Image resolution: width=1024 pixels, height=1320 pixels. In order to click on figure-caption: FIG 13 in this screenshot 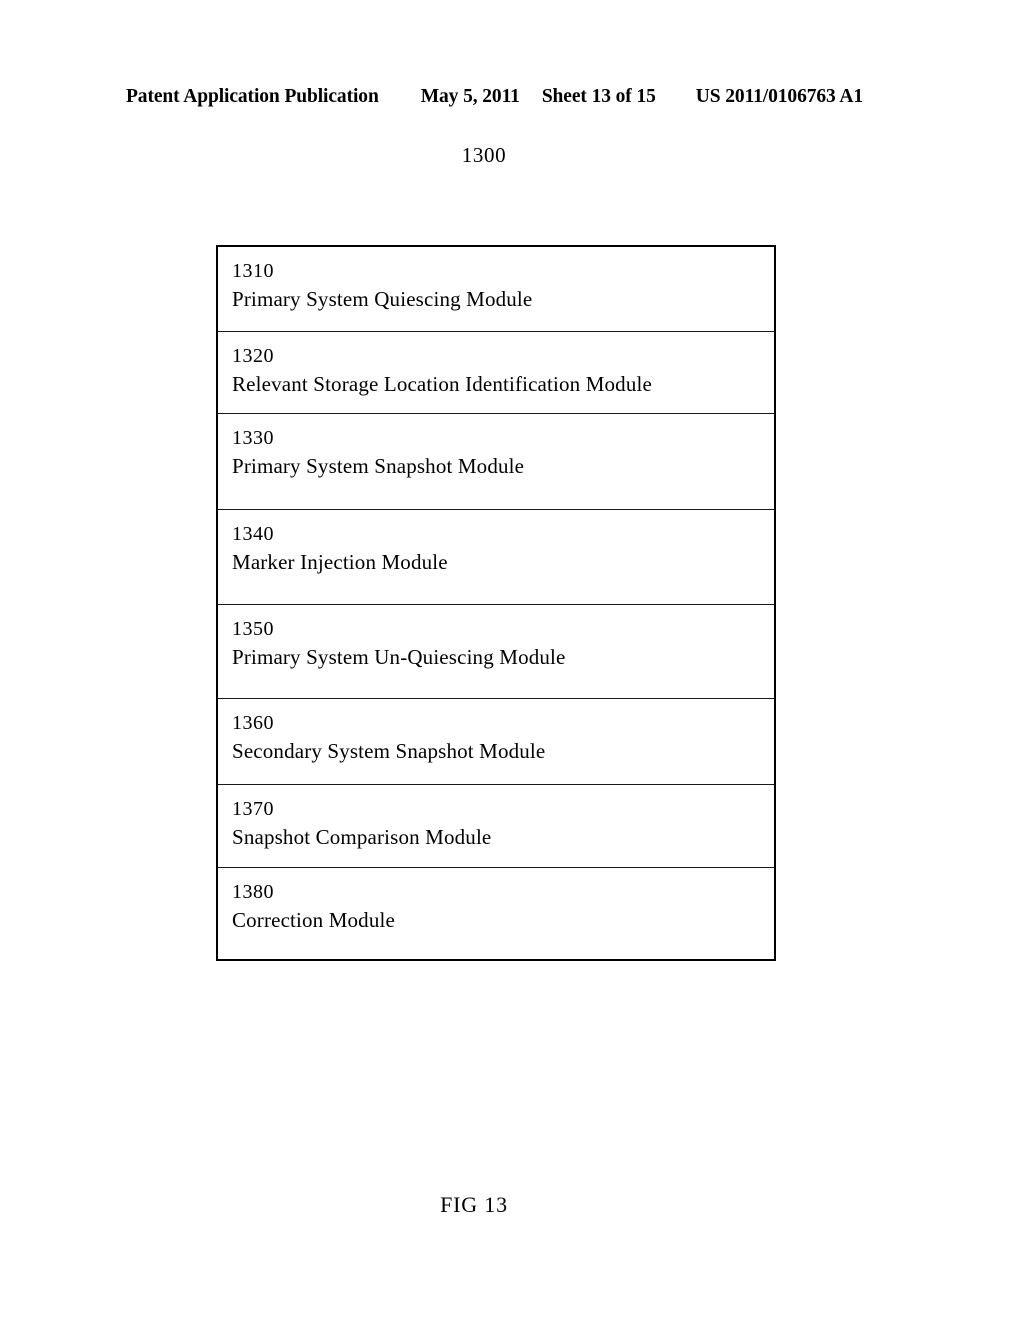, I will do `click(512, 1205)`.